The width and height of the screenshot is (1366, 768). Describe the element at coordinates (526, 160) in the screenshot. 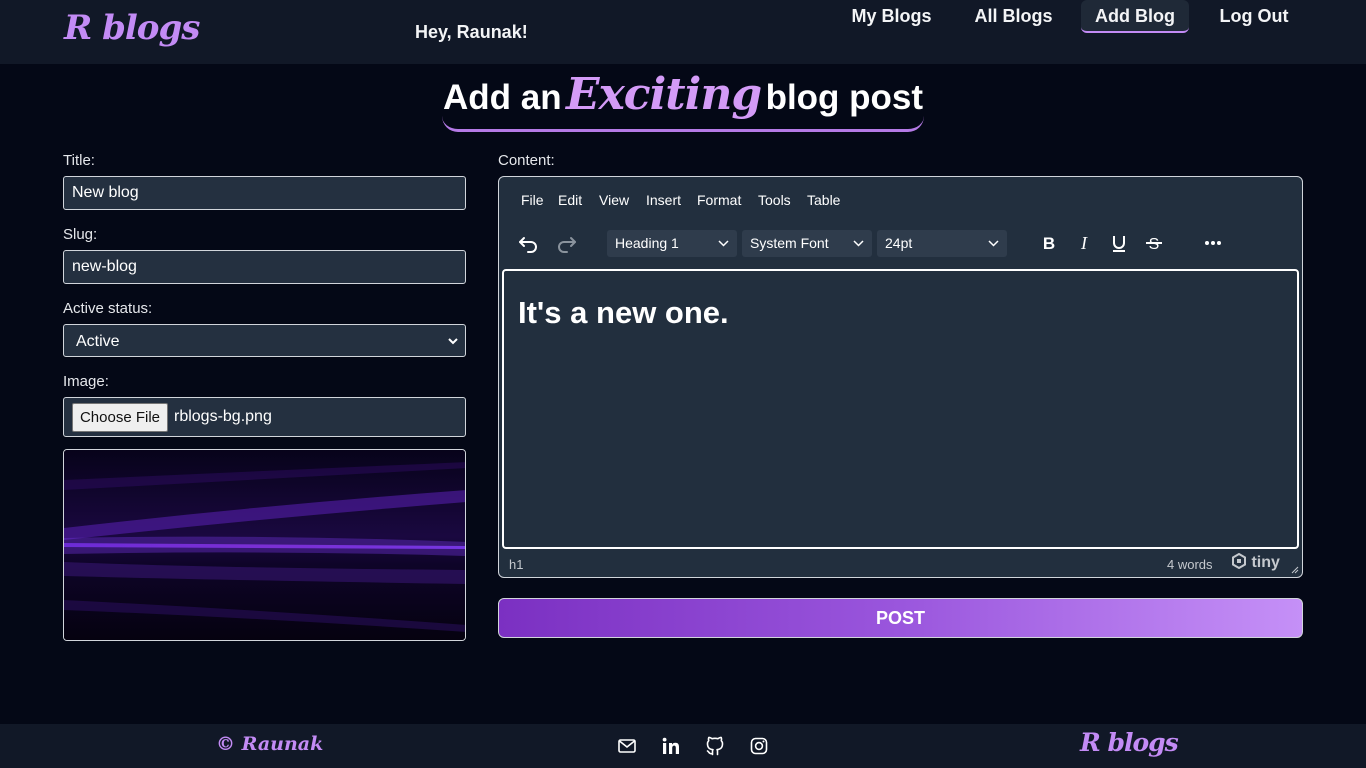

I see `content-label: Content:` at that location.